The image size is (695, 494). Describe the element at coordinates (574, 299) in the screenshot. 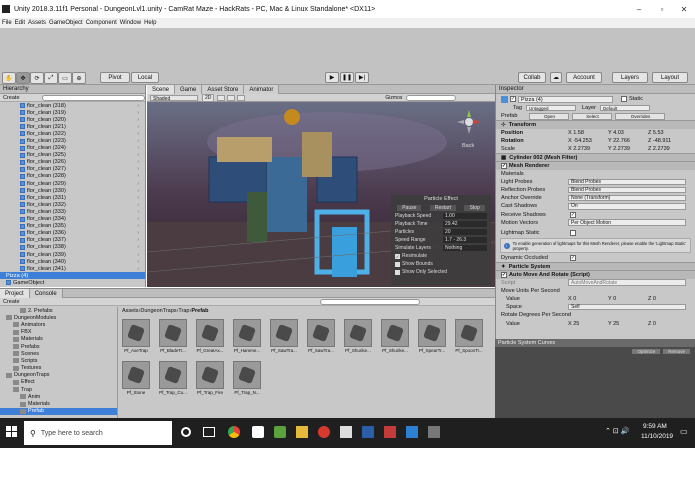

I see `move-x: 0` at that location.